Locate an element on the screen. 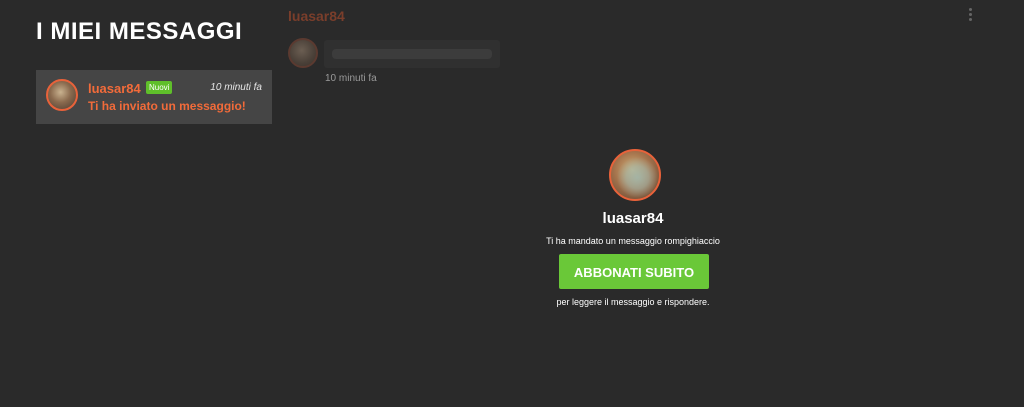  promo-footer-text: per leggere il messaggio e rispondere. is located at coordinates (633, 302).